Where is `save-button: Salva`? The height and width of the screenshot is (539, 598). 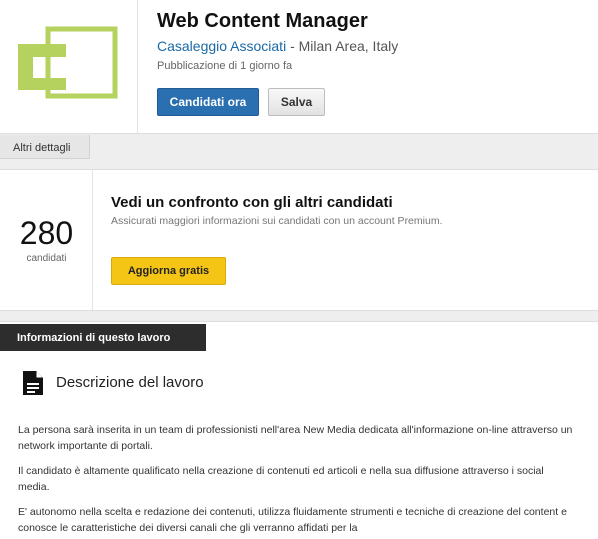 save-button: Salva is located at coordinates (296, 102).